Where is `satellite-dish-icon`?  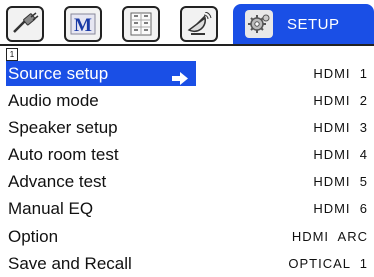
satellite-dish-icon is located at coordinates (199, 24).